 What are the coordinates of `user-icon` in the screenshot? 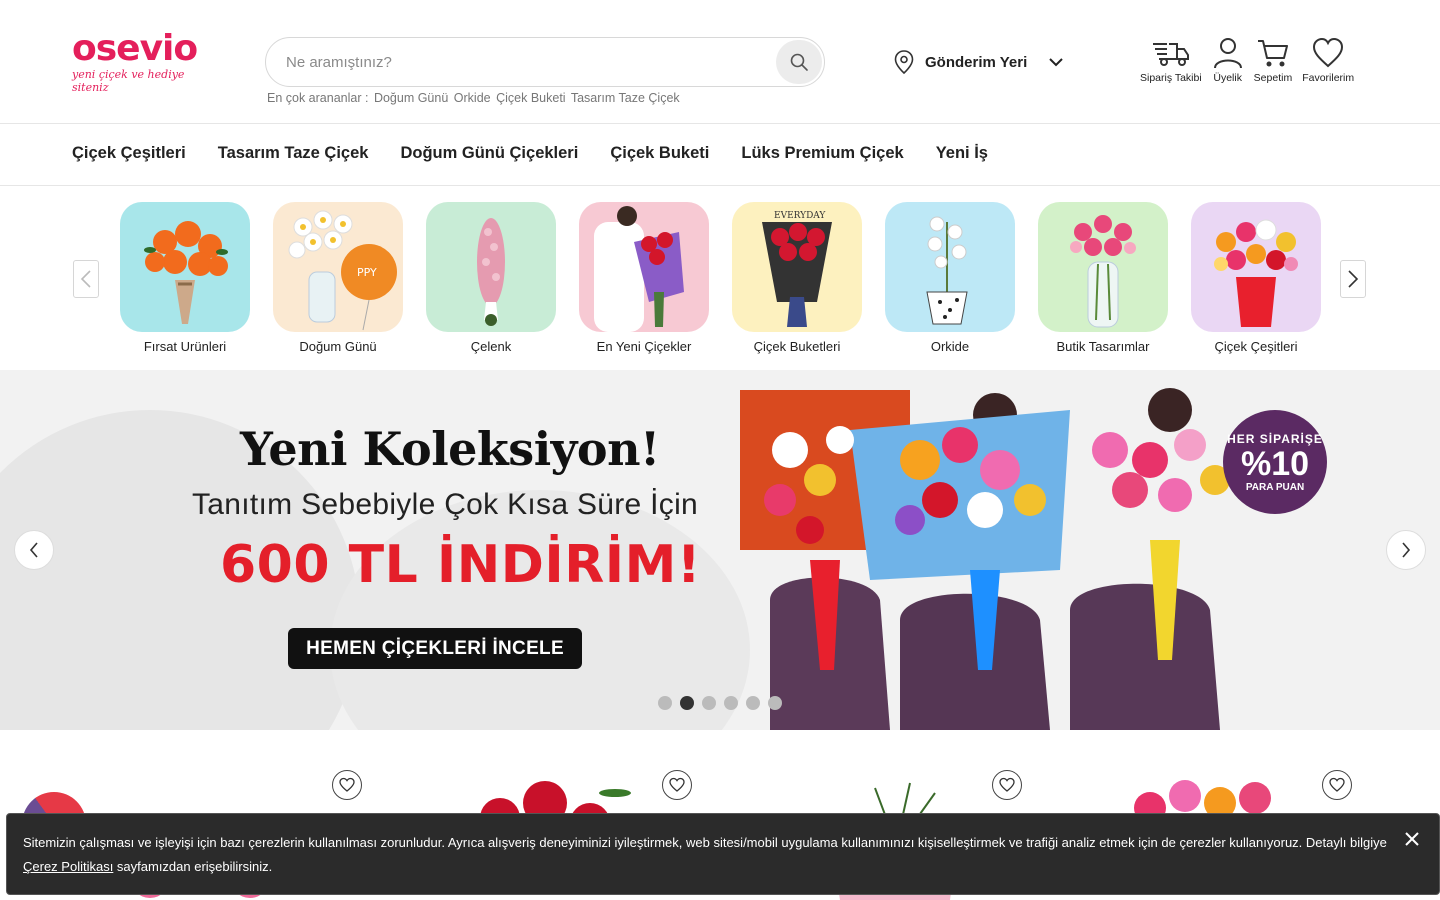 It's located at (1227, 53).